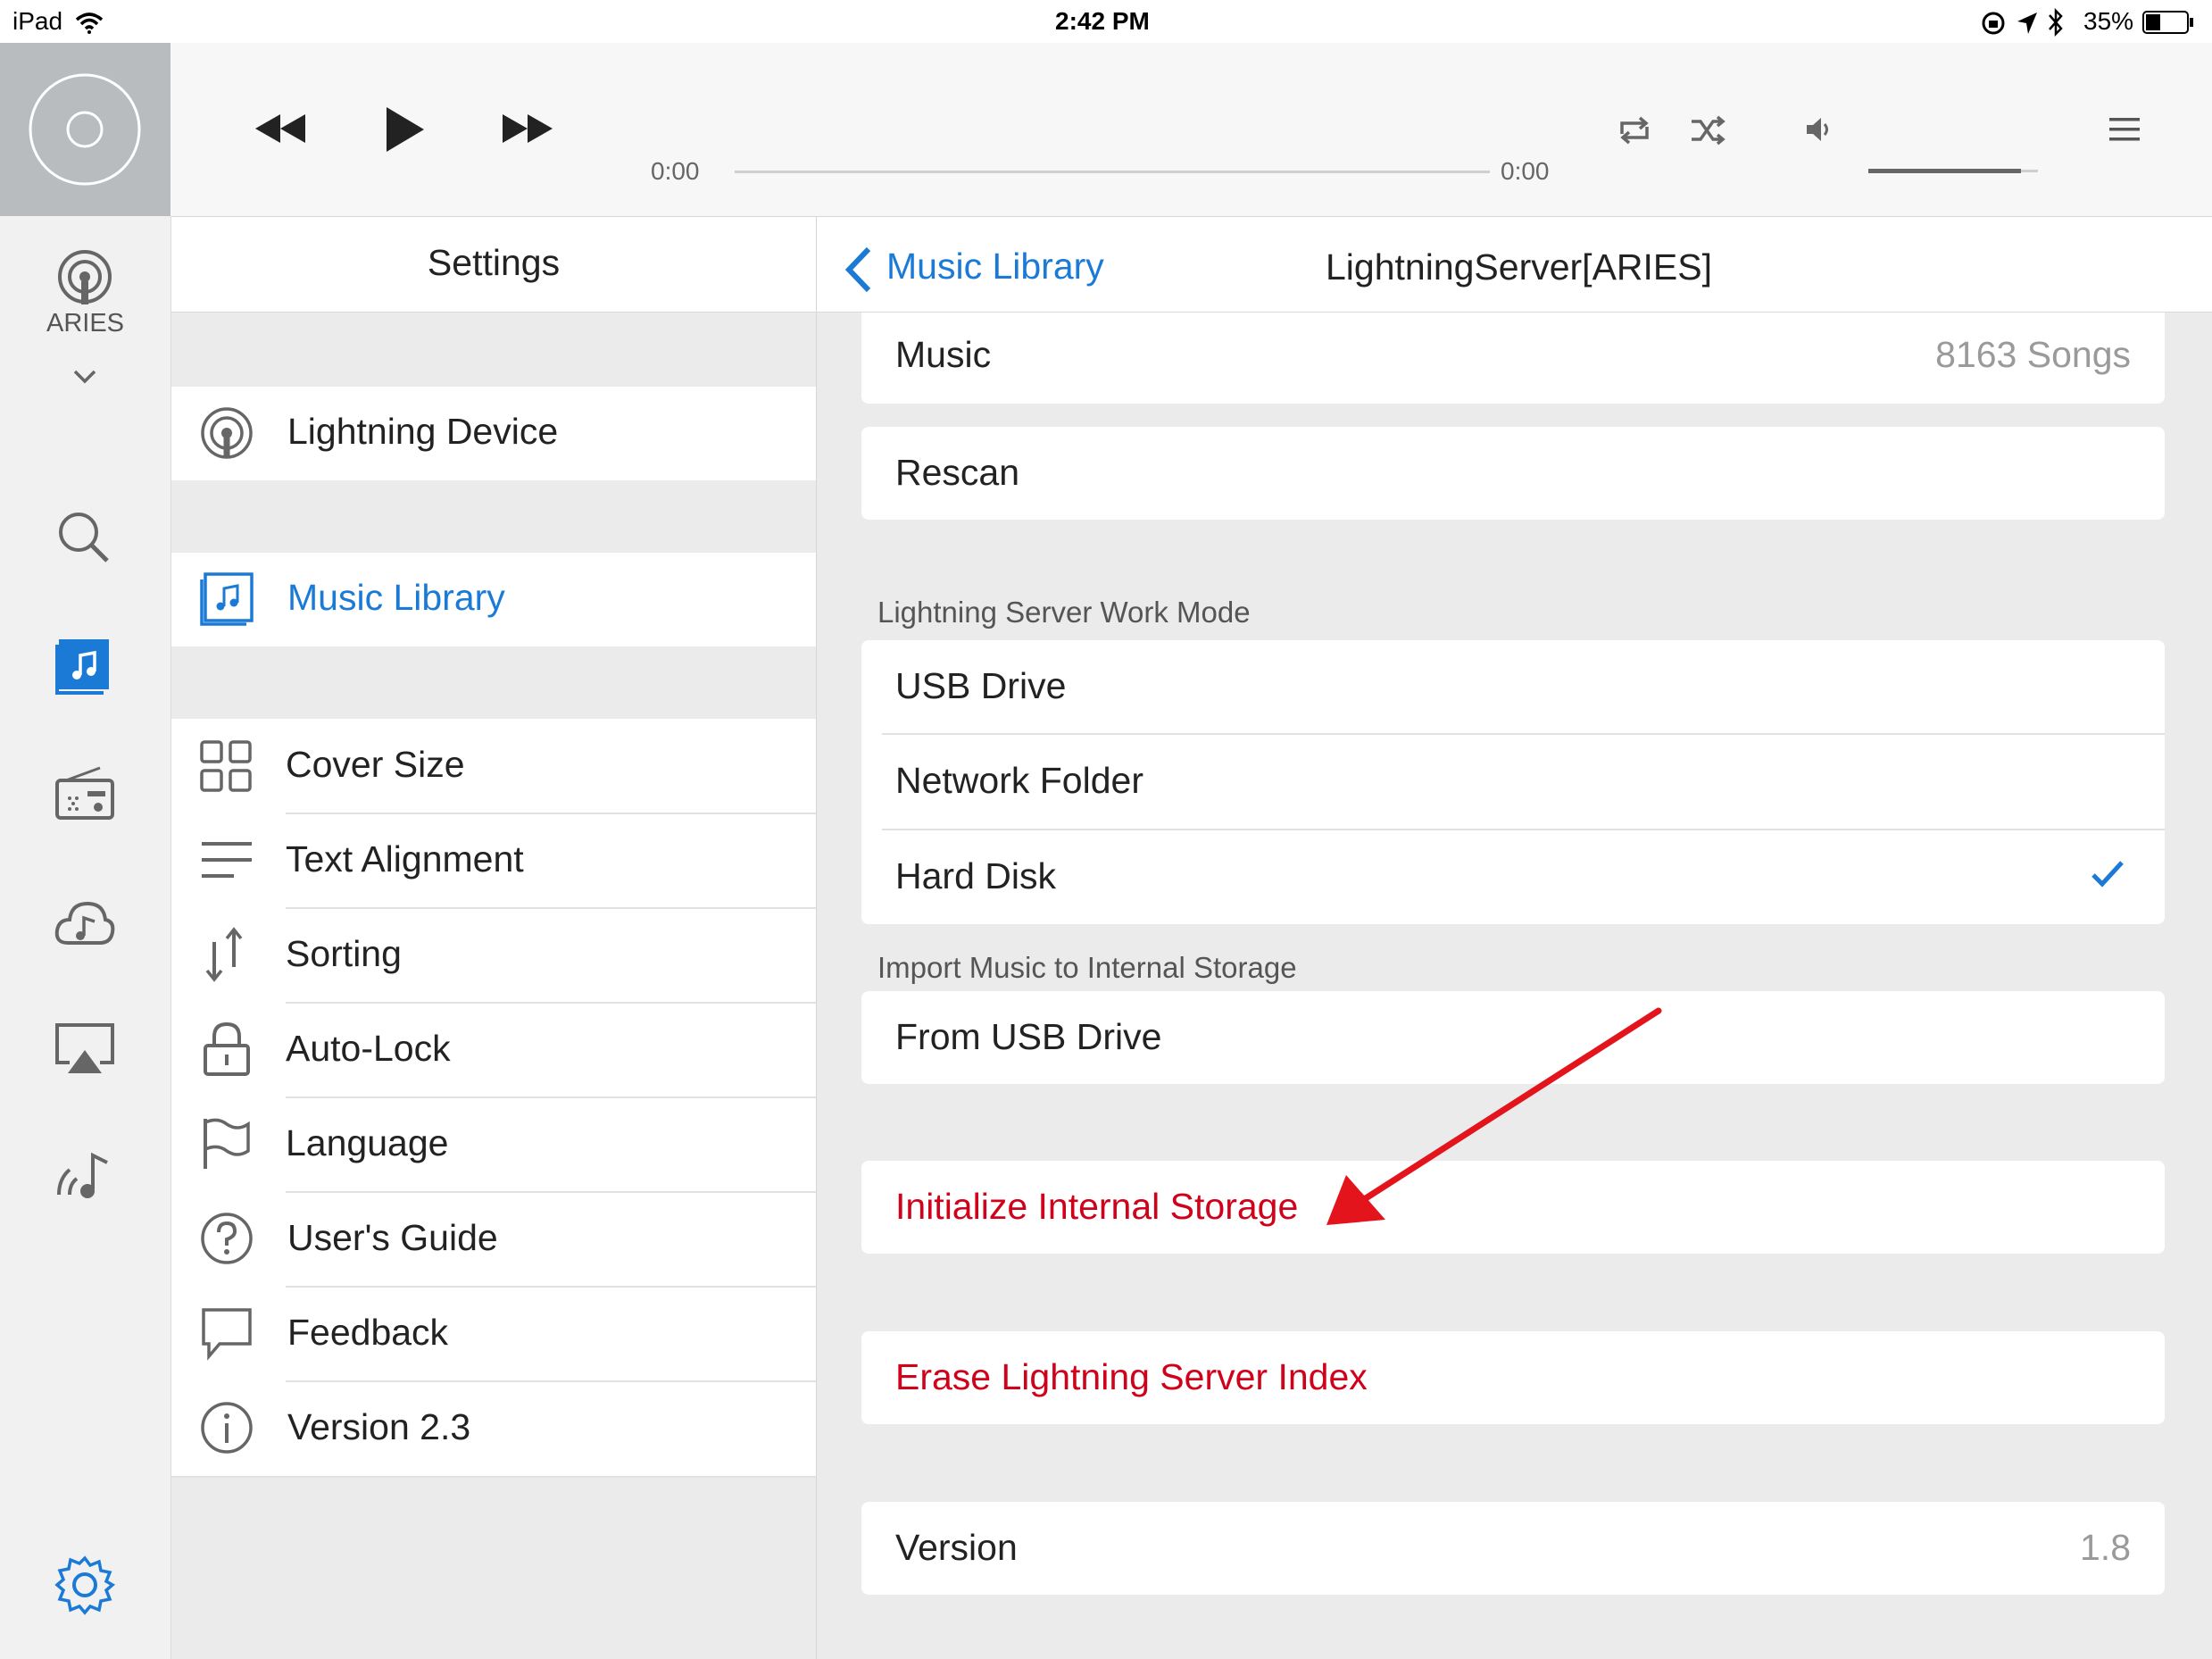 The width and height of the screenshot is (2212, 1659). What do you see at coordinates (226, 766) in the screenshot?
I see `grid-icon` at bounding box center [226, 766].